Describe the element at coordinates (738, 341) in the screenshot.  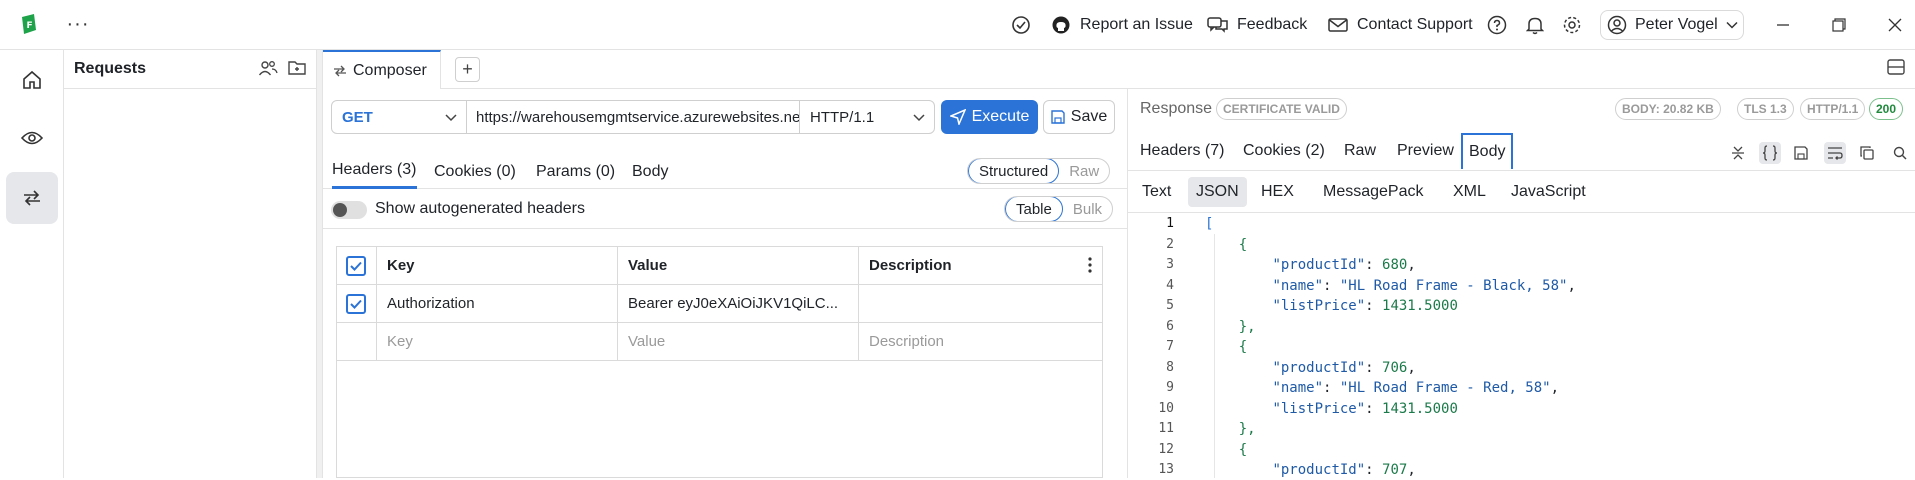
I see `new-value-input: Value` at that location.